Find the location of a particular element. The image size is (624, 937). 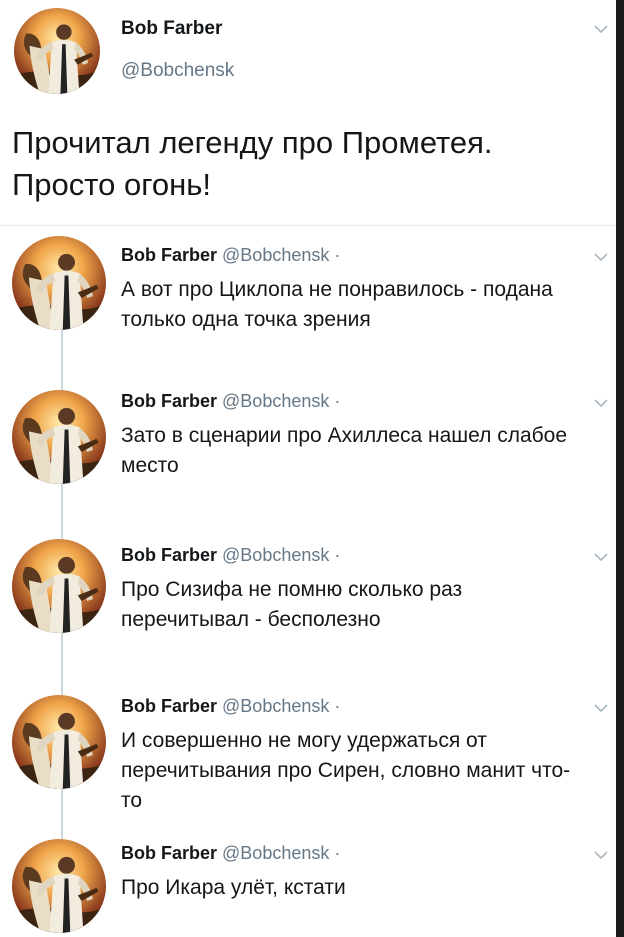

divider is located at coordinates (308, 225).